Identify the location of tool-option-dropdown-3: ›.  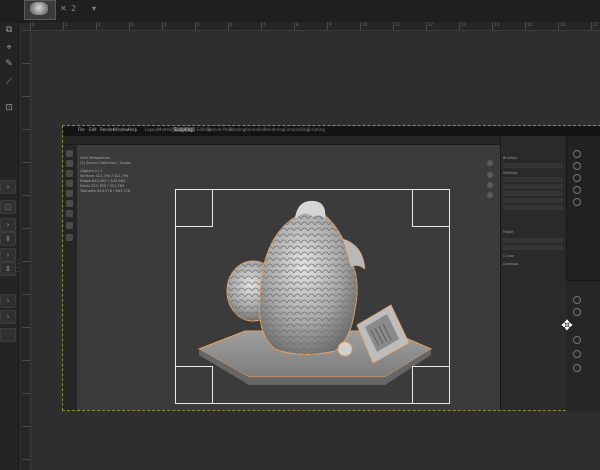
(8, 255).